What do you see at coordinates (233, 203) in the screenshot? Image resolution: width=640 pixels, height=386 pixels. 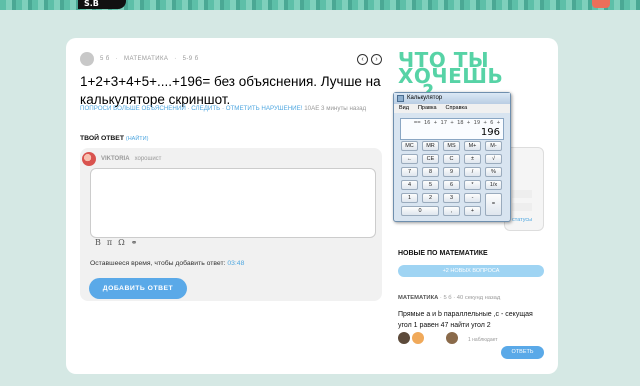 I see `answer-editor` at bounding box center [233, 203].